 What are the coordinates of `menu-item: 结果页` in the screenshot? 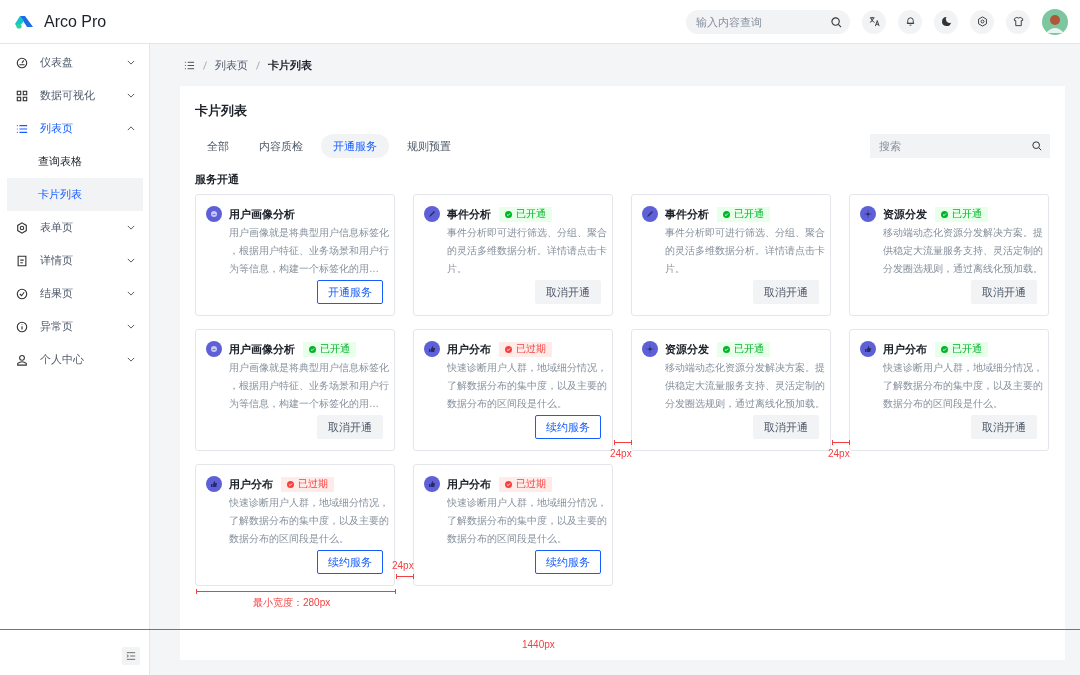 It's located at (75, 293).